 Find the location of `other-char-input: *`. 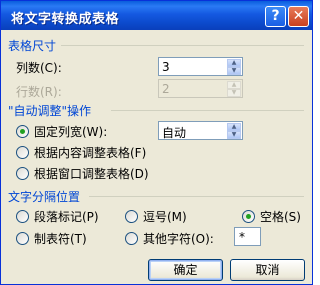

other-char-input: * is located at coordinates (247, 236).